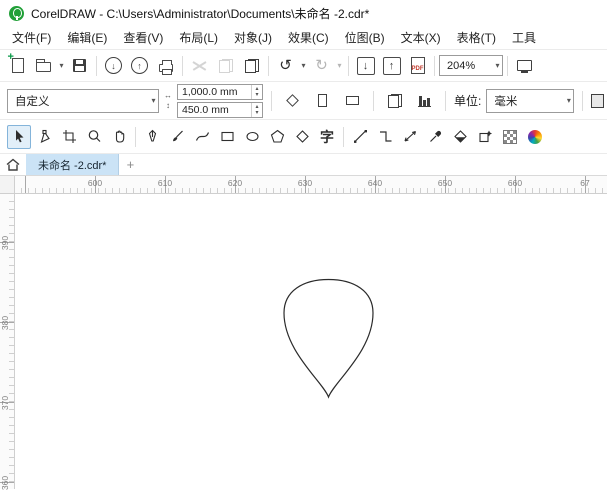  What do you see at coordinates (152, 137) in the screenshot?
I see `freehand-tool` at bounding box center [152, 137].